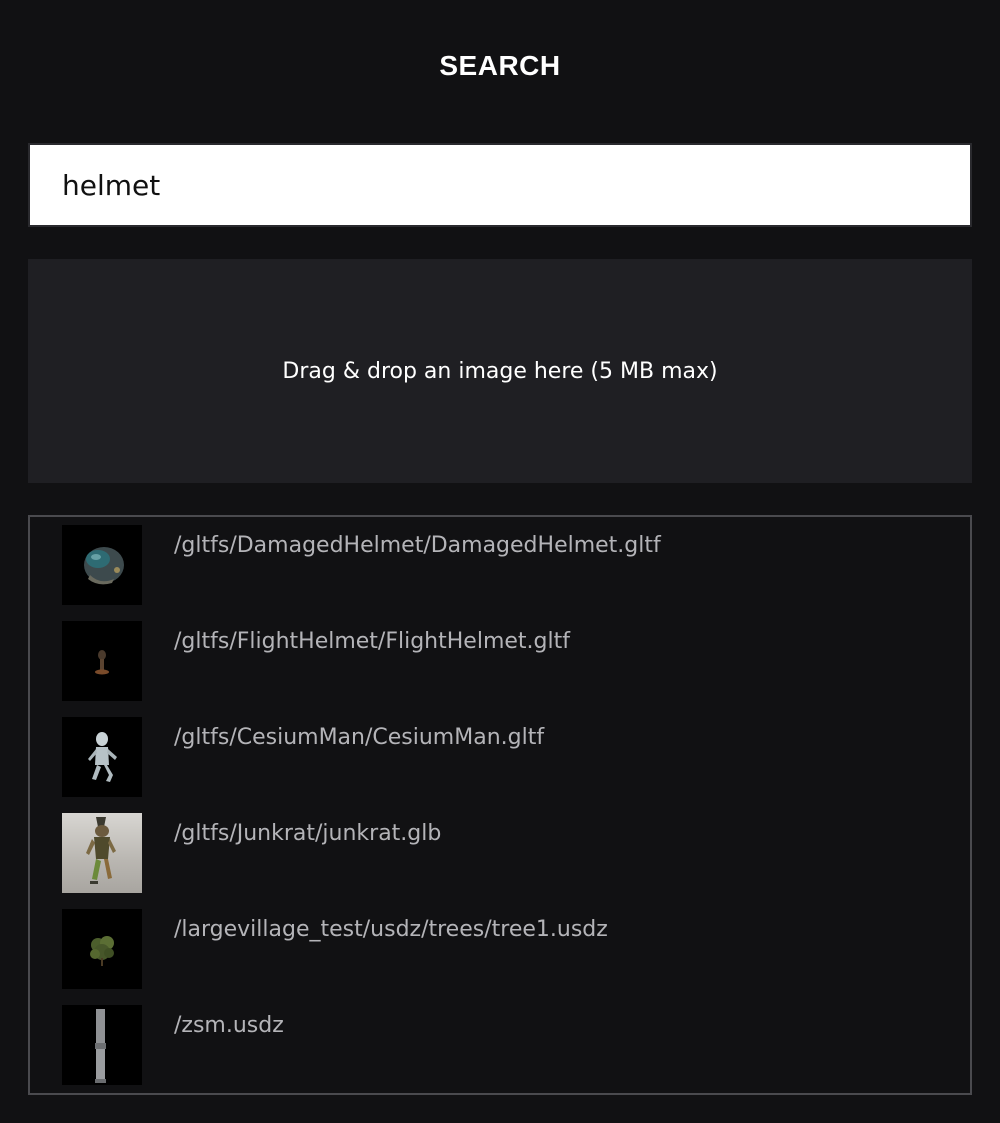  I want to click on tree-icon, so click(102, 949).